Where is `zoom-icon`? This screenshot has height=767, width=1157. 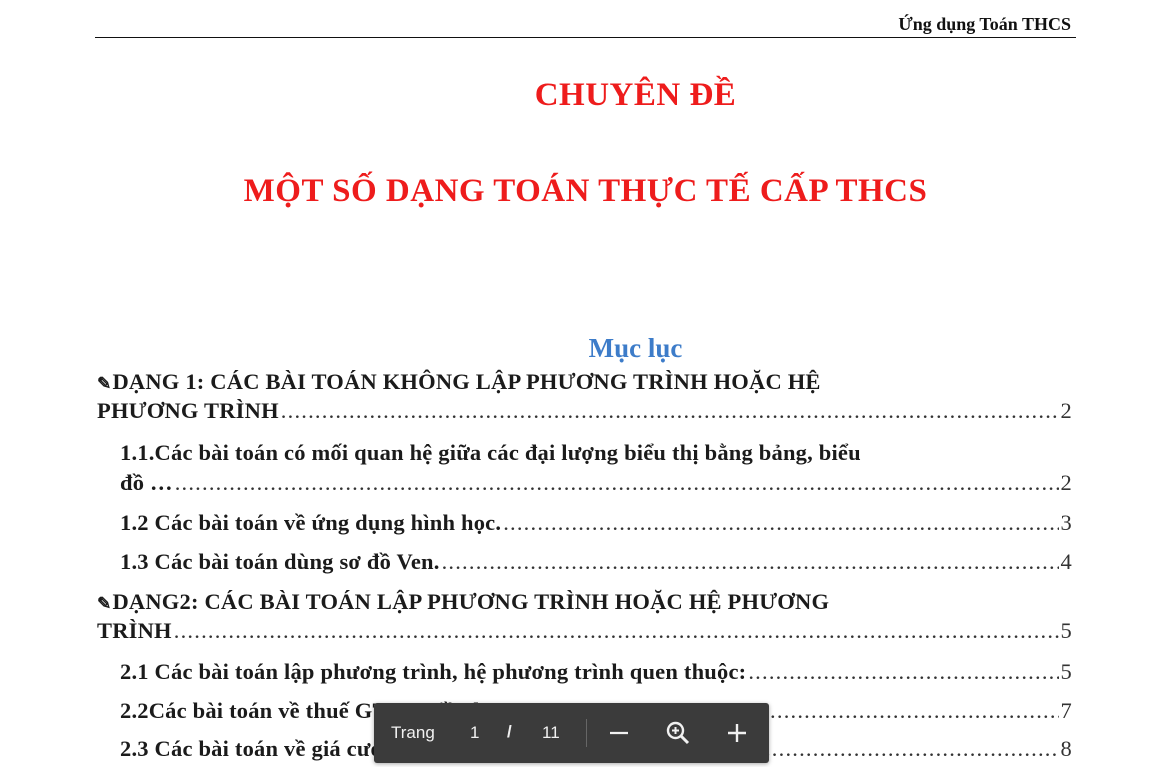 zoom-icon is located at coordinates (678, 733).